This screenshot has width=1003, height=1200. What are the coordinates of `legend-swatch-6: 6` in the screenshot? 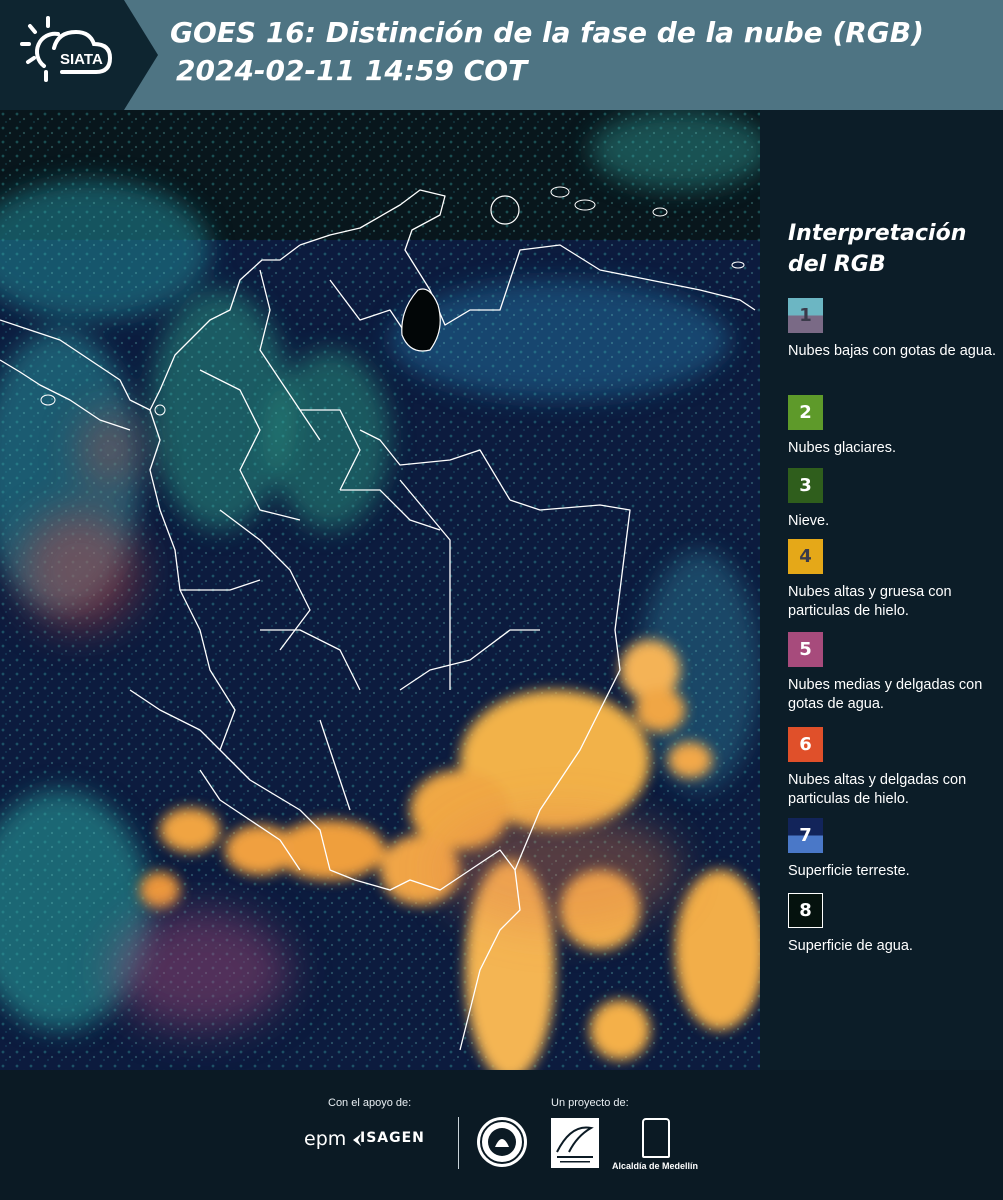 It's located at (805, 744).